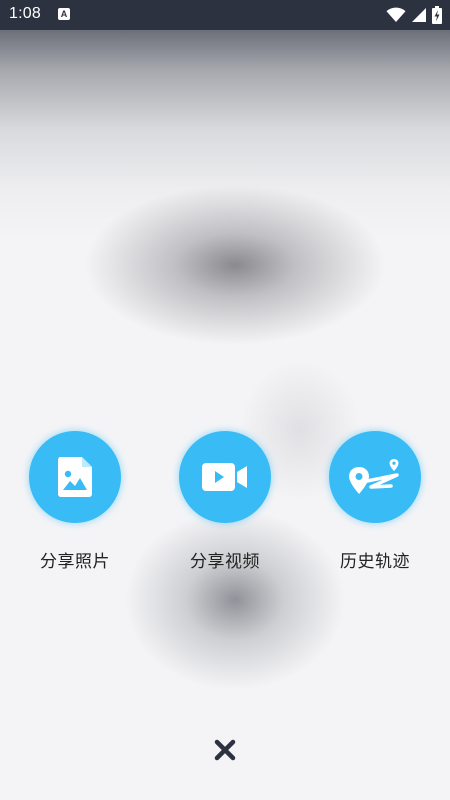 The image size is (450, 800). Describe the element at coordinates (75, 562) in the screenshot. I see `share-photo-label: 分享照片` at that location.